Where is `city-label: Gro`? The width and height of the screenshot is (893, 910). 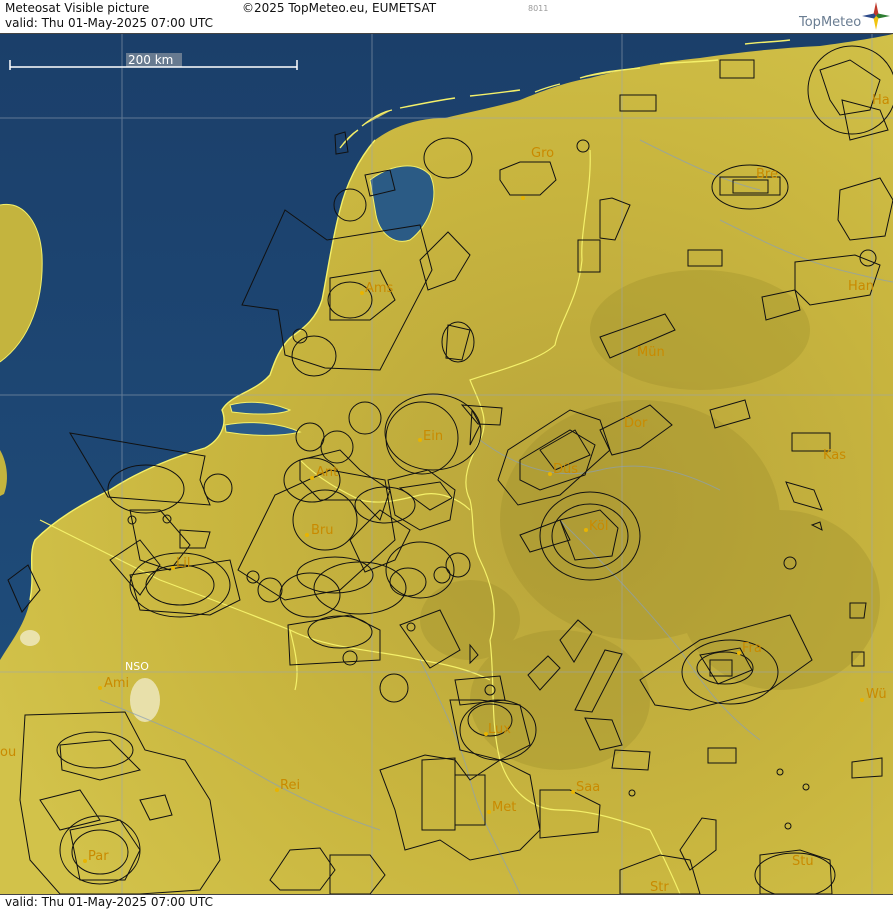 city-label: Gro is located at coordinates (542, 153).